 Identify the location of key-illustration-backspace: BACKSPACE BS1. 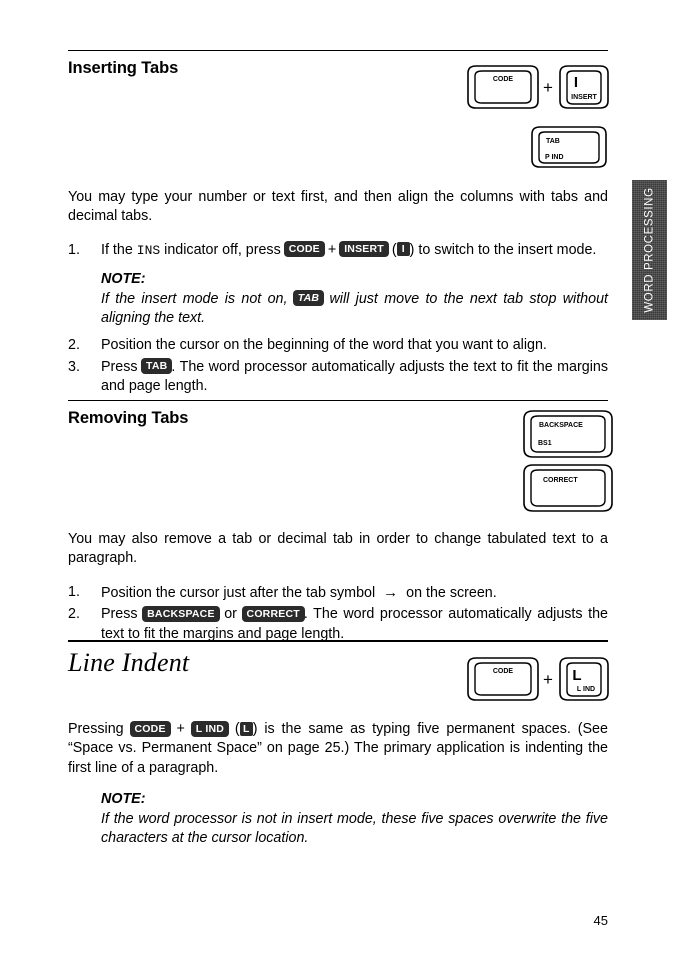
(568, 436).